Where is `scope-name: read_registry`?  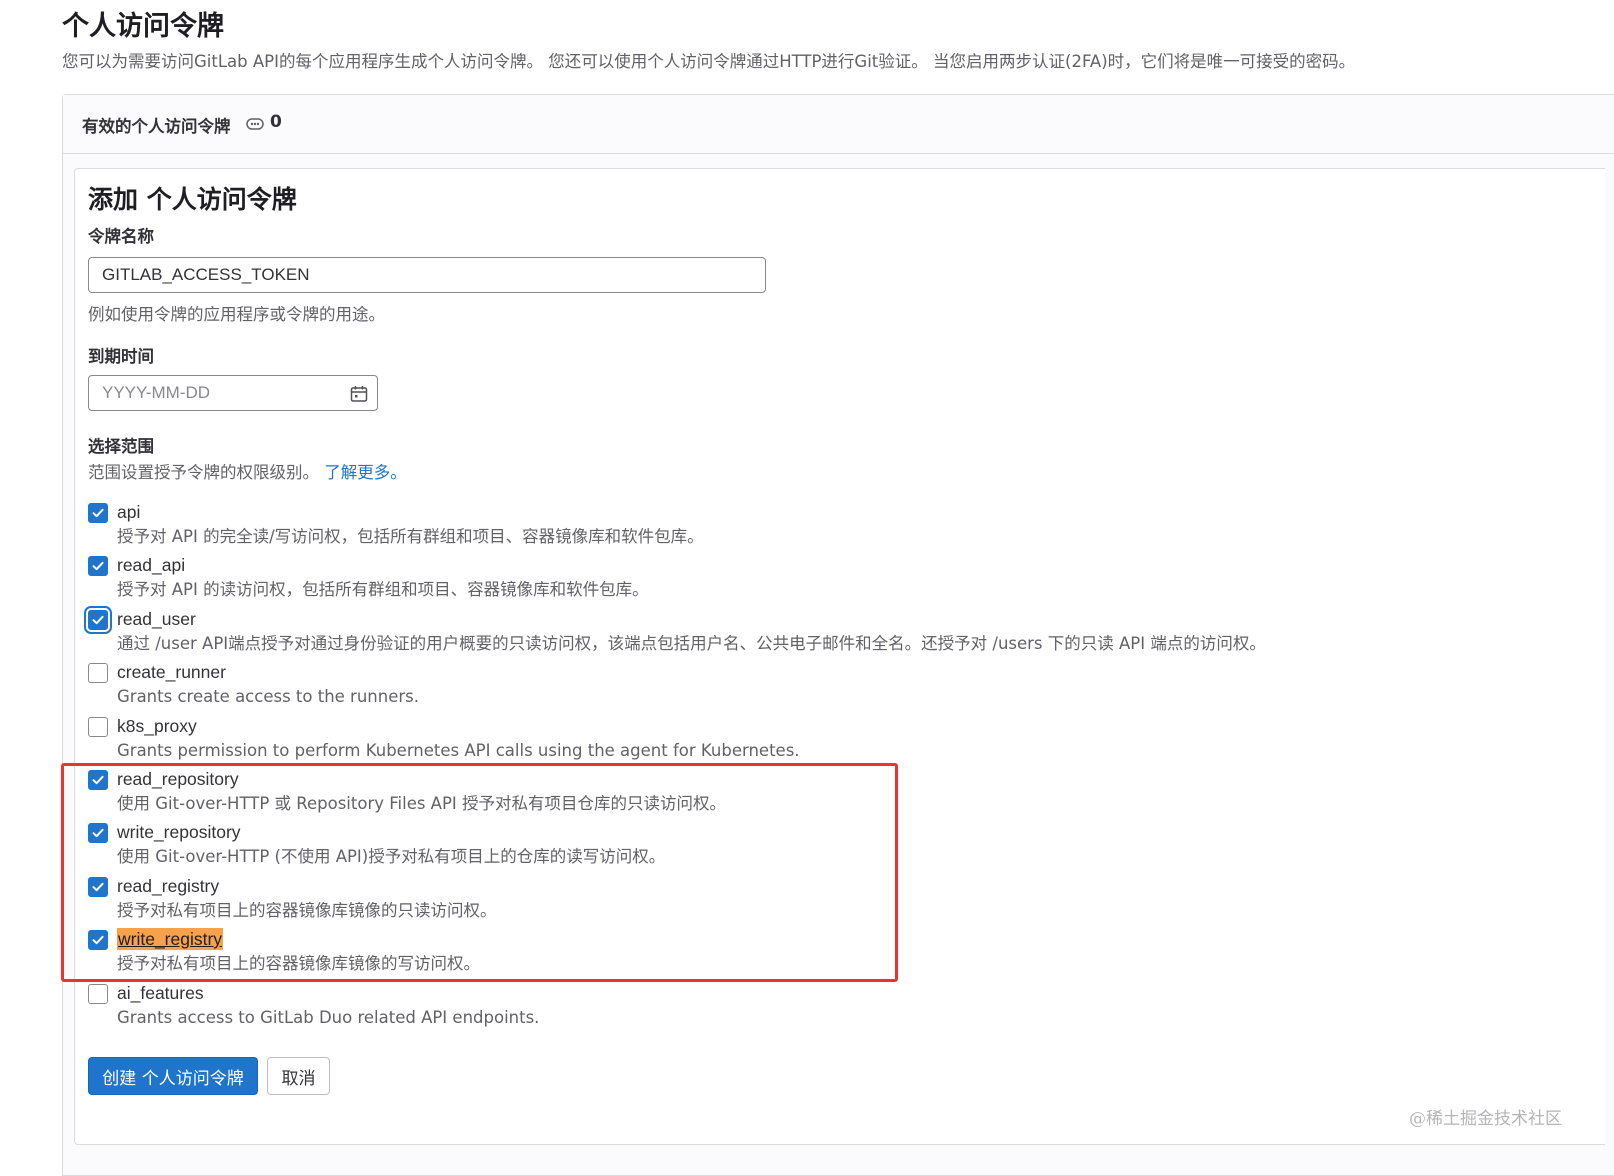
scope-name: read_registry is located at coordinates (168, 886).